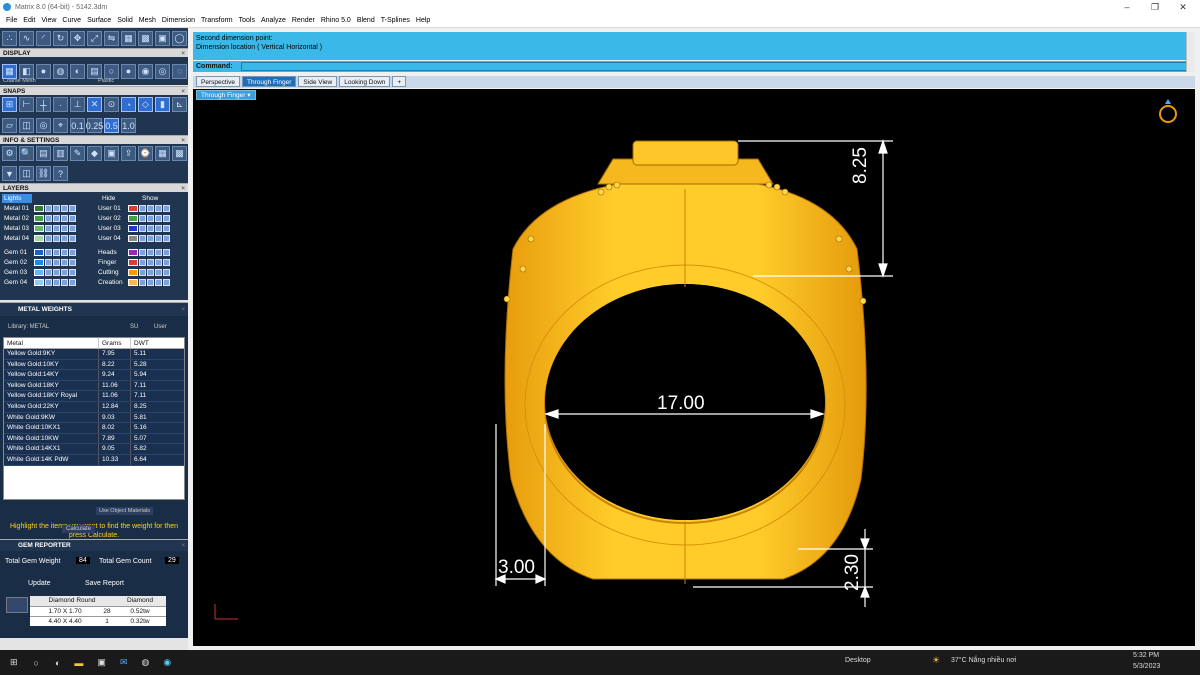  I want to click on material-icon: ◐, so click(77, 71).